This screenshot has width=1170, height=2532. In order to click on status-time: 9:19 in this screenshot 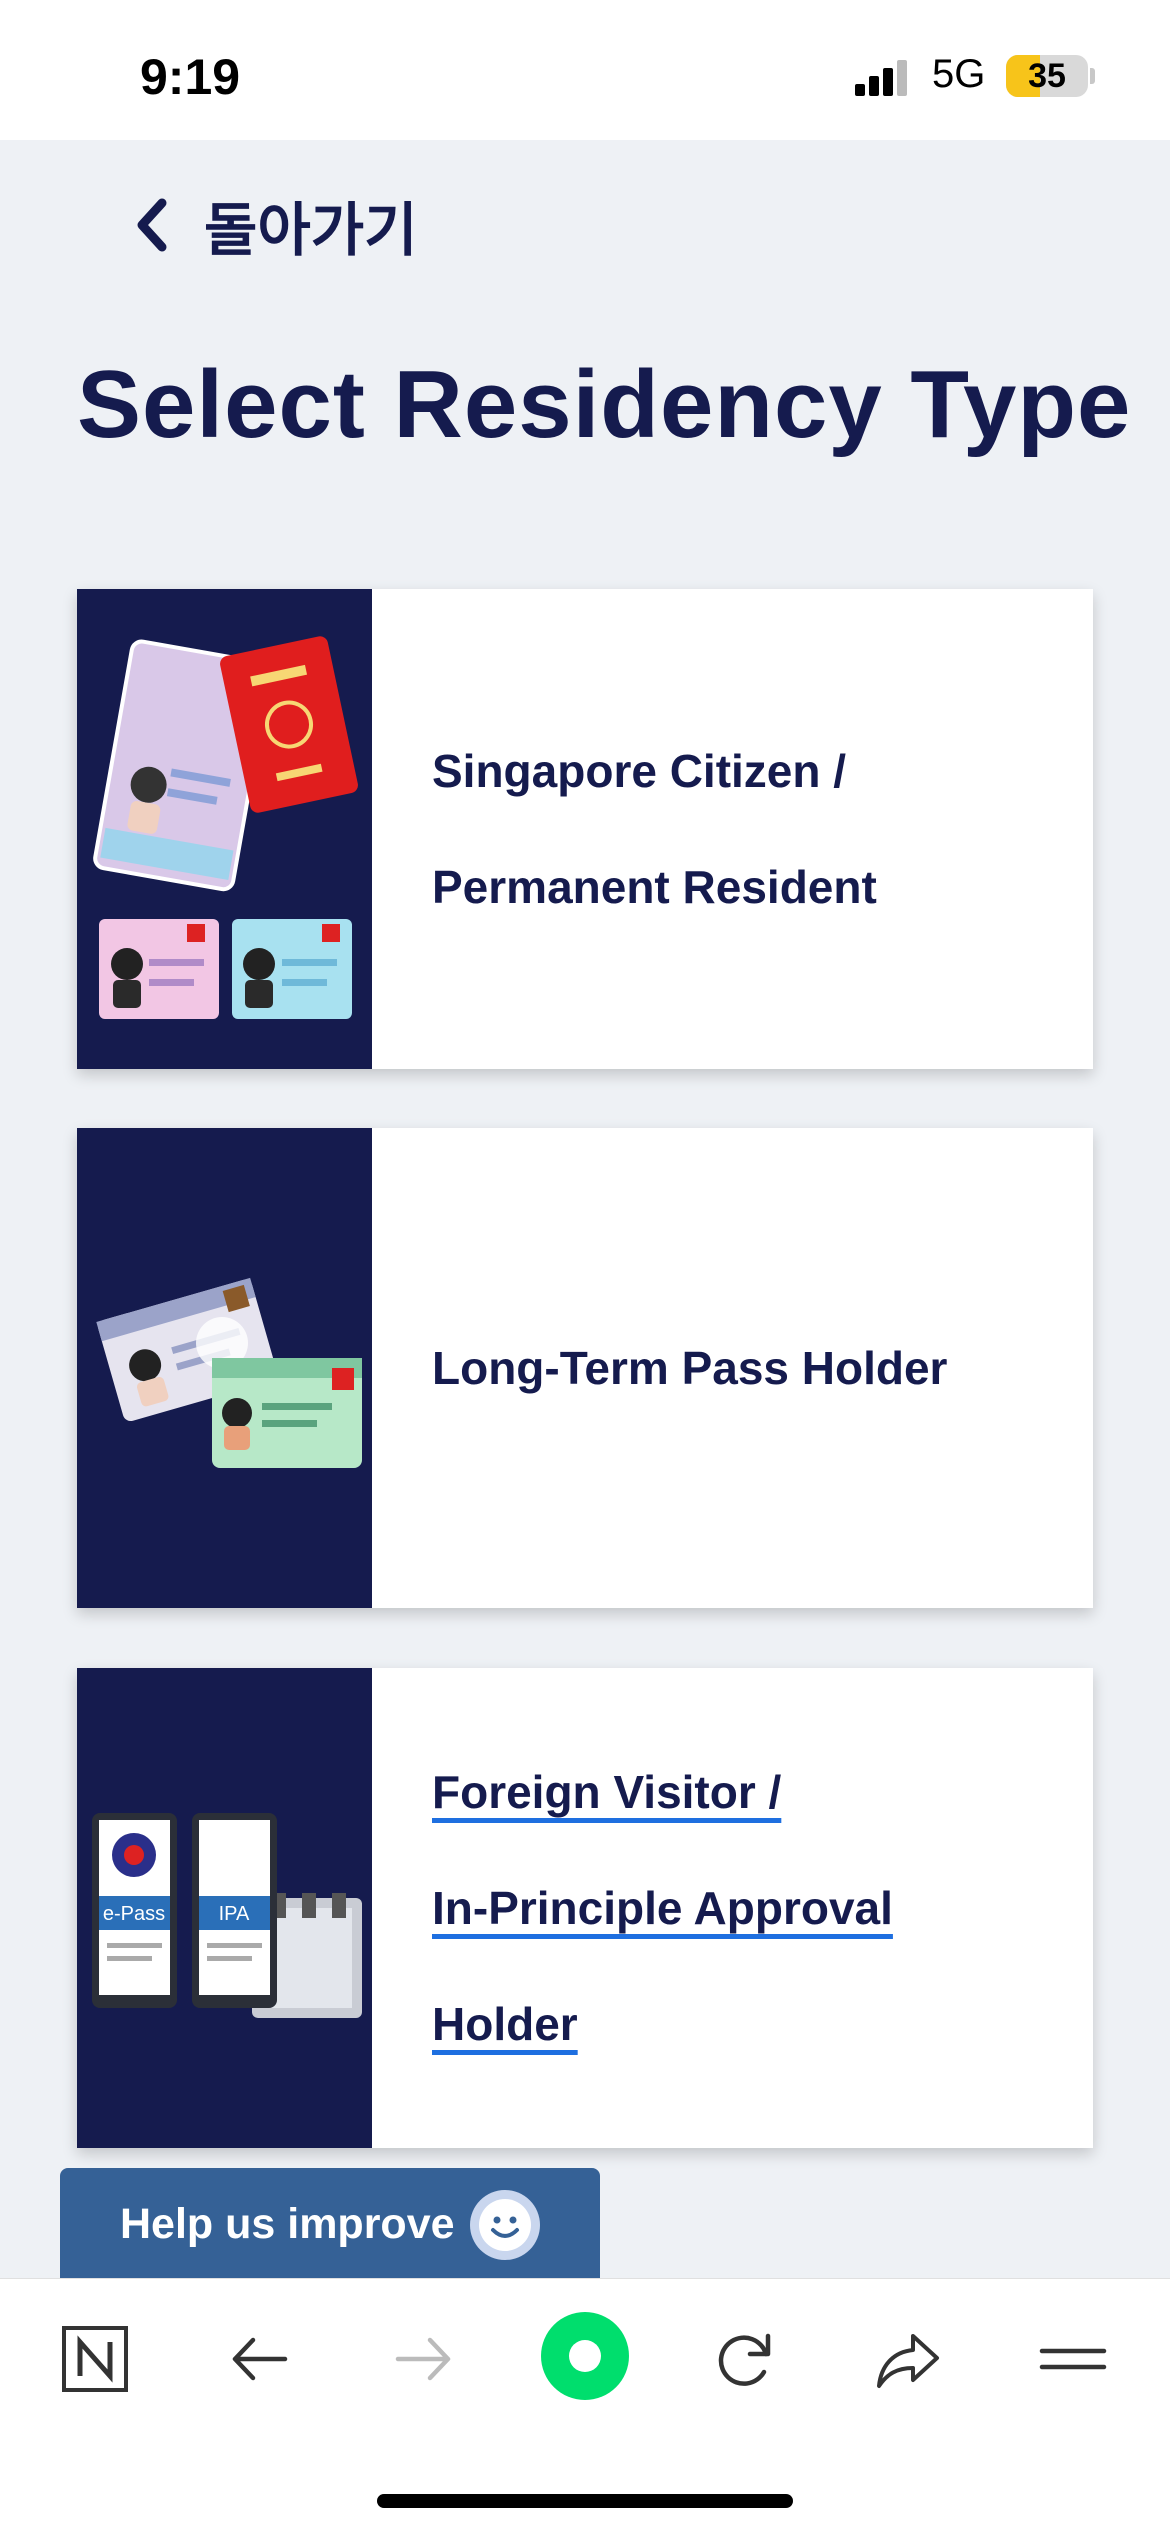, I will do `click(190, 77)`.